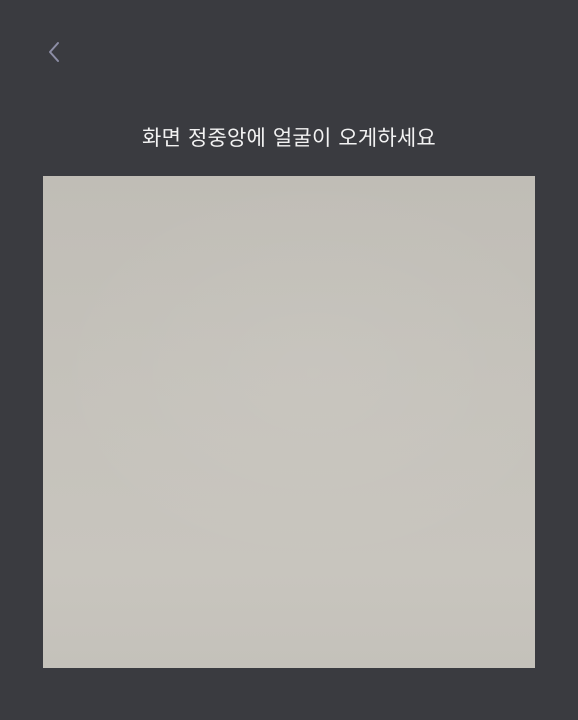 This screenshot has height=720, width=578. I want to click on chevron-left-icon, so click(54, 52).